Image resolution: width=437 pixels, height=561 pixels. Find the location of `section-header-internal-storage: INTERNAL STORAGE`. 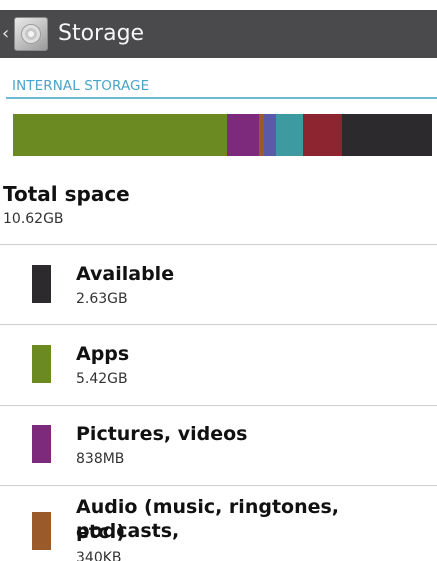

section-header-internal-storage: INTERNAL STORAGE is located at coordinates (81, 86).